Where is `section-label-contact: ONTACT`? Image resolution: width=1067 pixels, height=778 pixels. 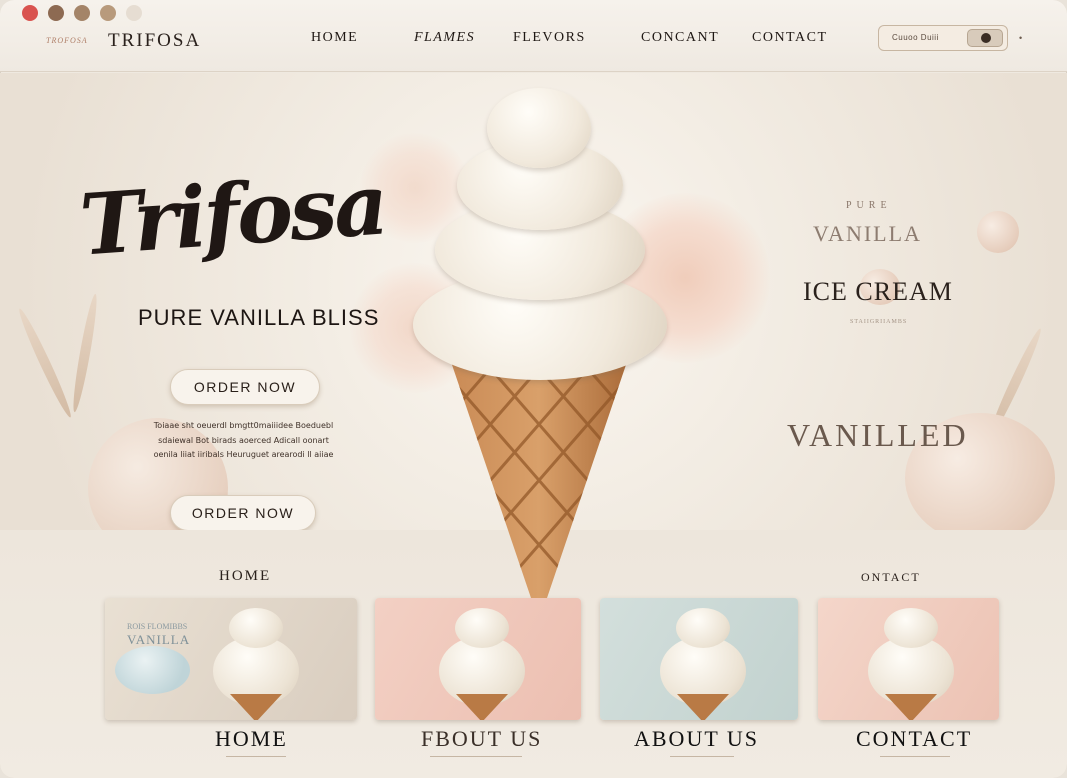 section-label-contact: ONTACT is located at coordinates (891, 577).